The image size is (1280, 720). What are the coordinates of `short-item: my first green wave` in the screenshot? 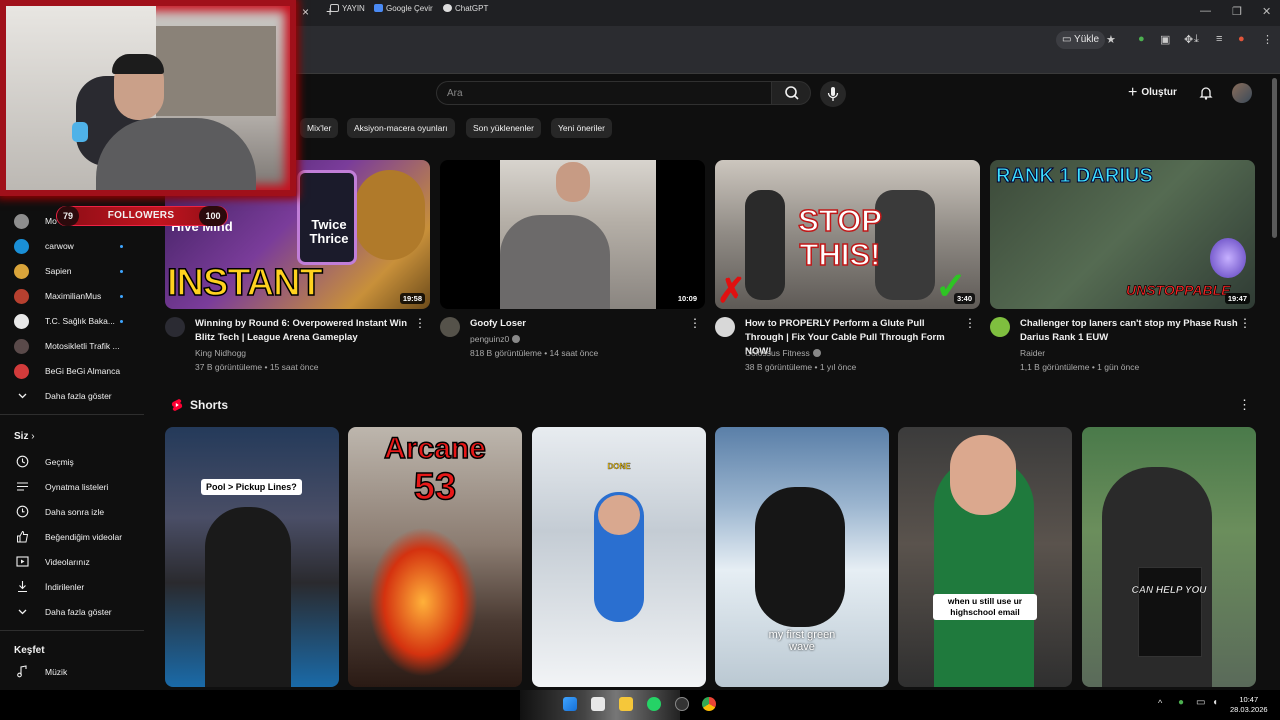 It's located at (802, 557).